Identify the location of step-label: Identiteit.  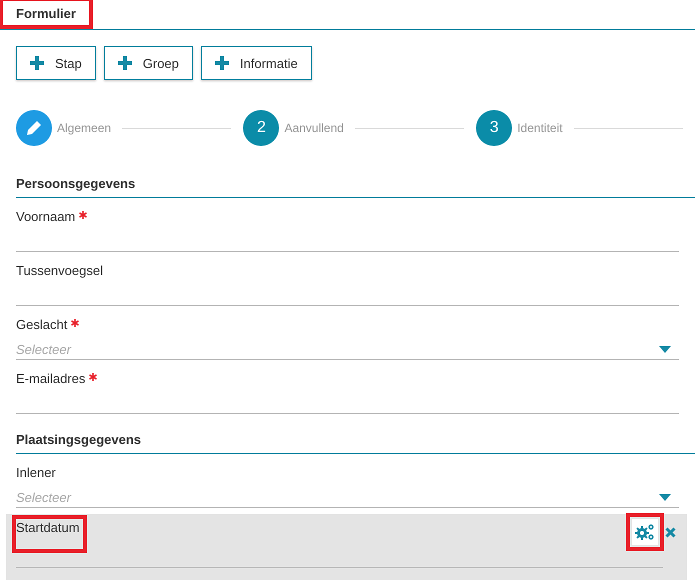
(540, 128).